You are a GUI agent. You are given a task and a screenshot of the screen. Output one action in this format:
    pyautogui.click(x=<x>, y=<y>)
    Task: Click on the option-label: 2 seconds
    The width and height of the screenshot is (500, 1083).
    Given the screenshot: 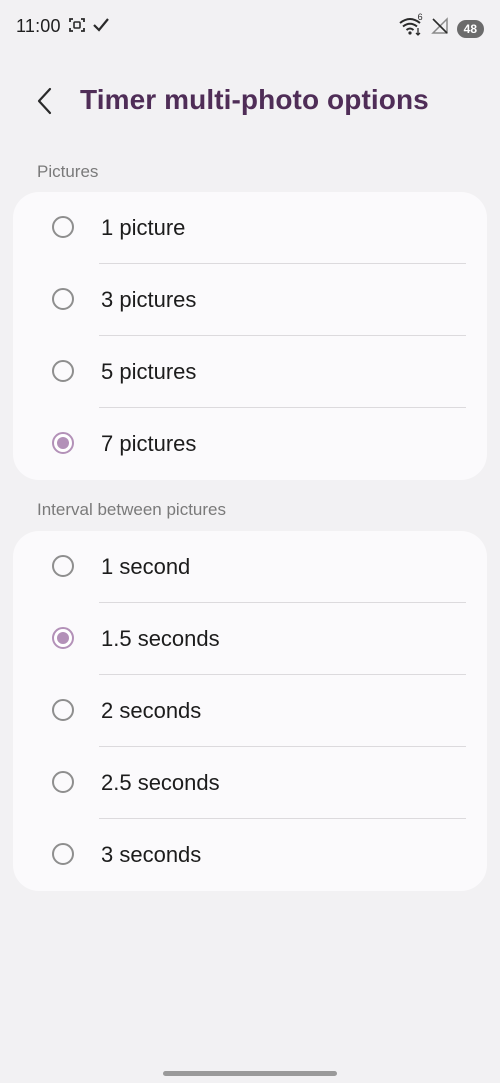 What is the action you would take?
    pyautogui.click(x=151, y=710)
    